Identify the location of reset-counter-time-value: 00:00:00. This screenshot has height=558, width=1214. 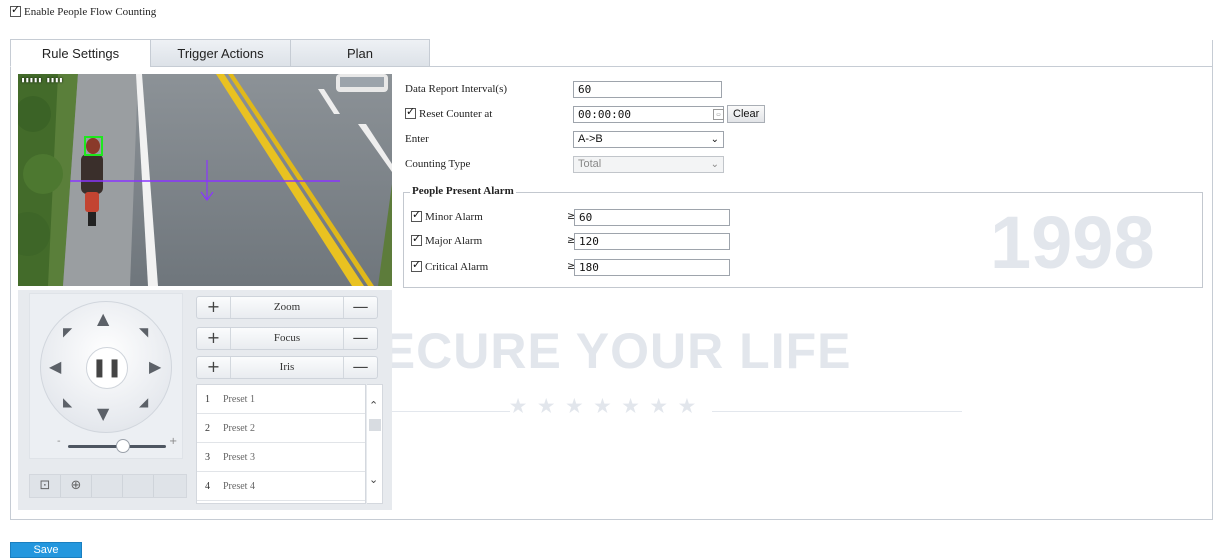
(604, 114).